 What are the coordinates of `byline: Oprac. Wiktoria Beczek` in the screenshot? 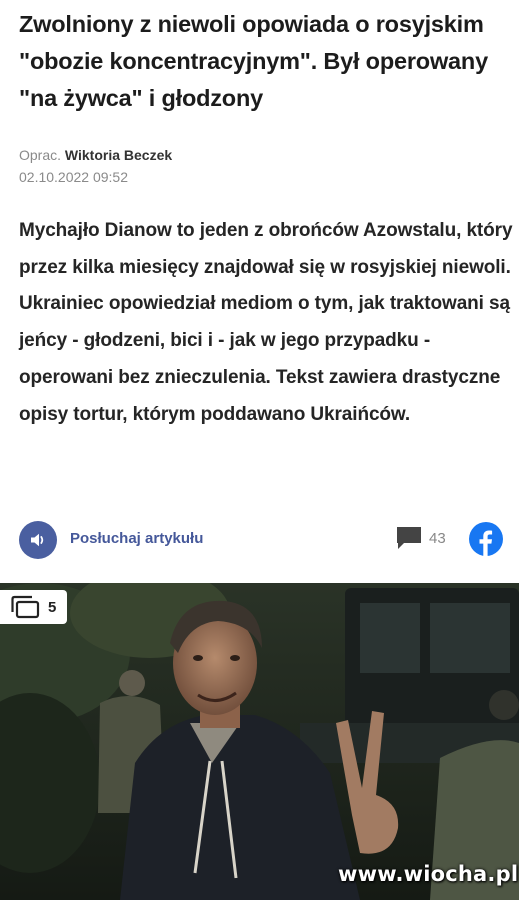 It's located at (95, 155).